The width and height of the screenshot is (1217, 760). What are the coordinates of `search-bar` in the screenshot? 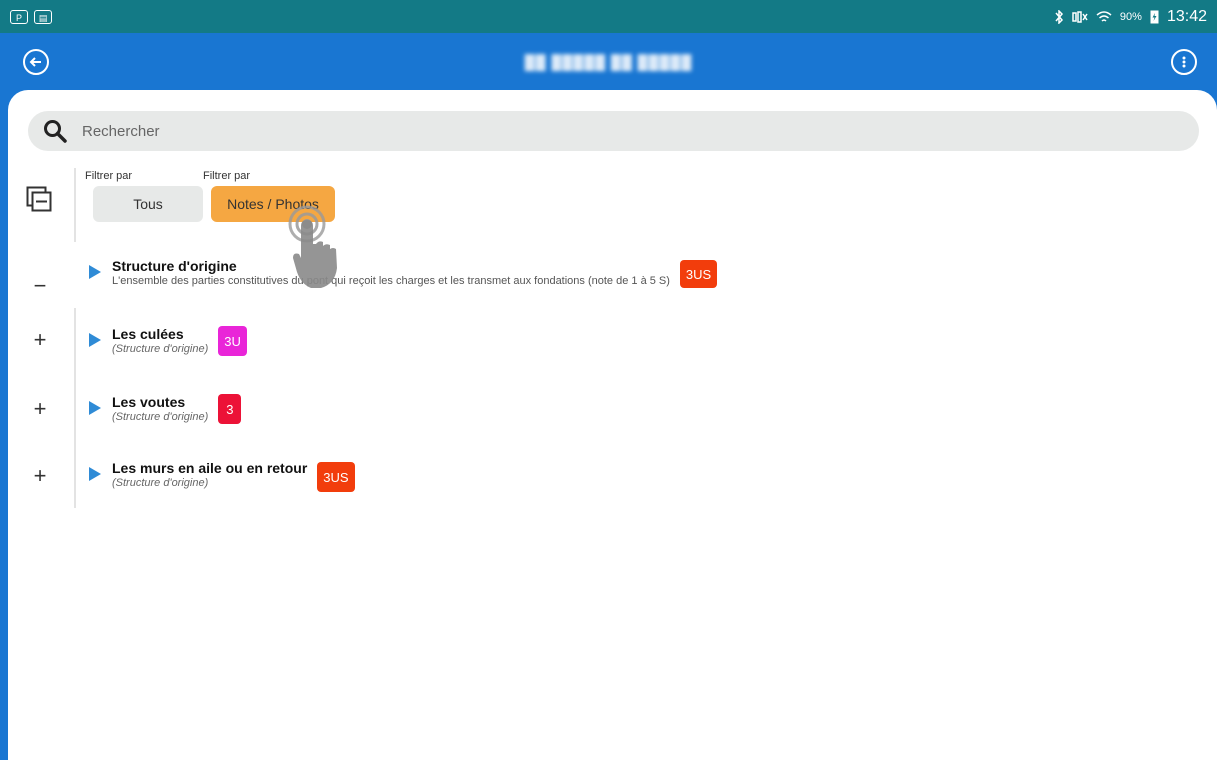 It's located at (613, 131).